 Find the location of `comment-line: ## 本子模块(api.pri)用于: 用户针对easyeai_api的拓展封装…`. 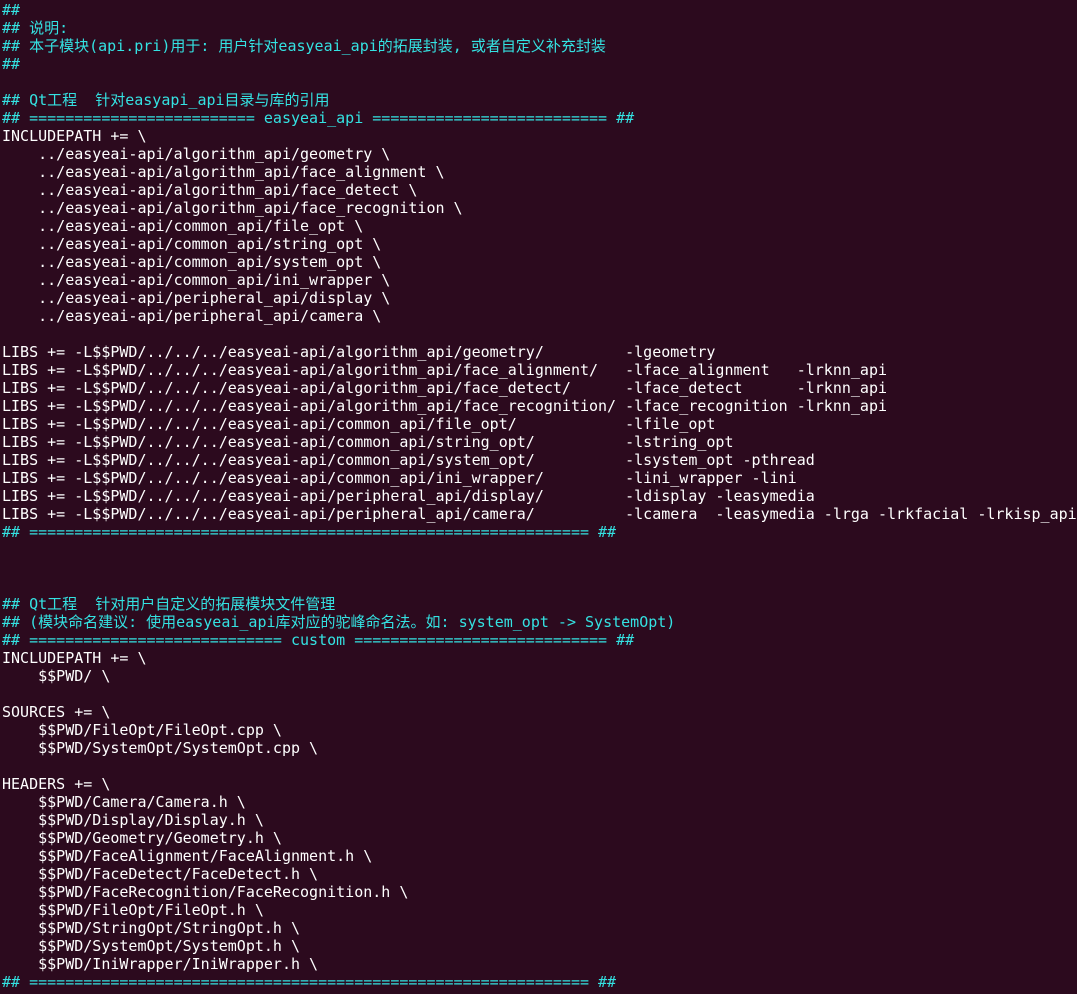

comment-line: ## 本子模块(api.pri)用于: 用户针对easyeai_api的拓展封装… is located at coordinates (304, 46).